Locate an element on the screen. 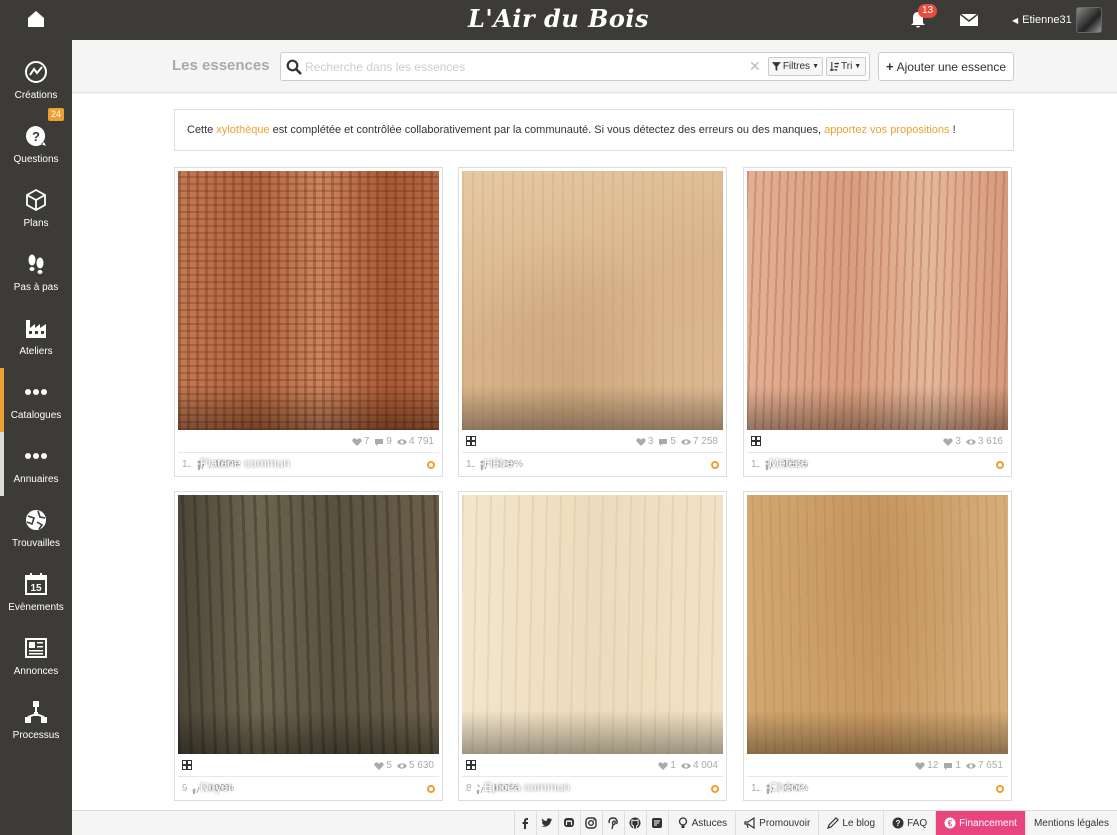 The image size is (1117, 835). site-logo: L'Air du Bois is located at coordinates (558, 18).